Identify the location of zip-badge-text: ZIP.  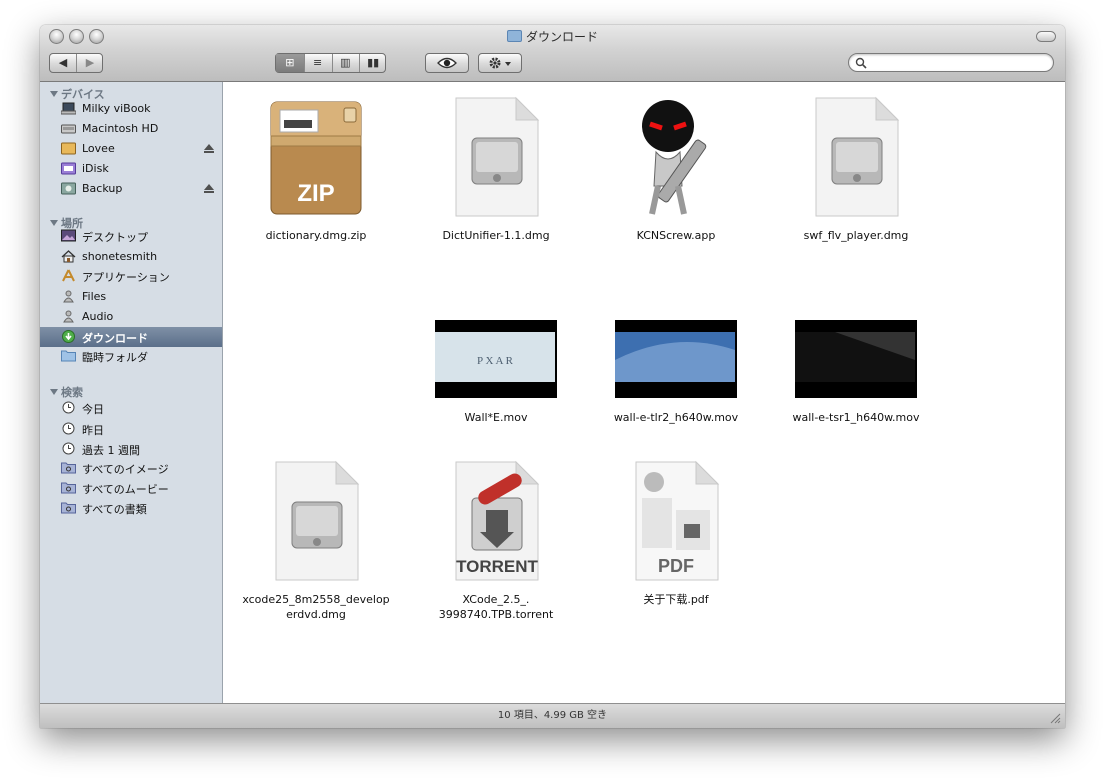
(315, 193).